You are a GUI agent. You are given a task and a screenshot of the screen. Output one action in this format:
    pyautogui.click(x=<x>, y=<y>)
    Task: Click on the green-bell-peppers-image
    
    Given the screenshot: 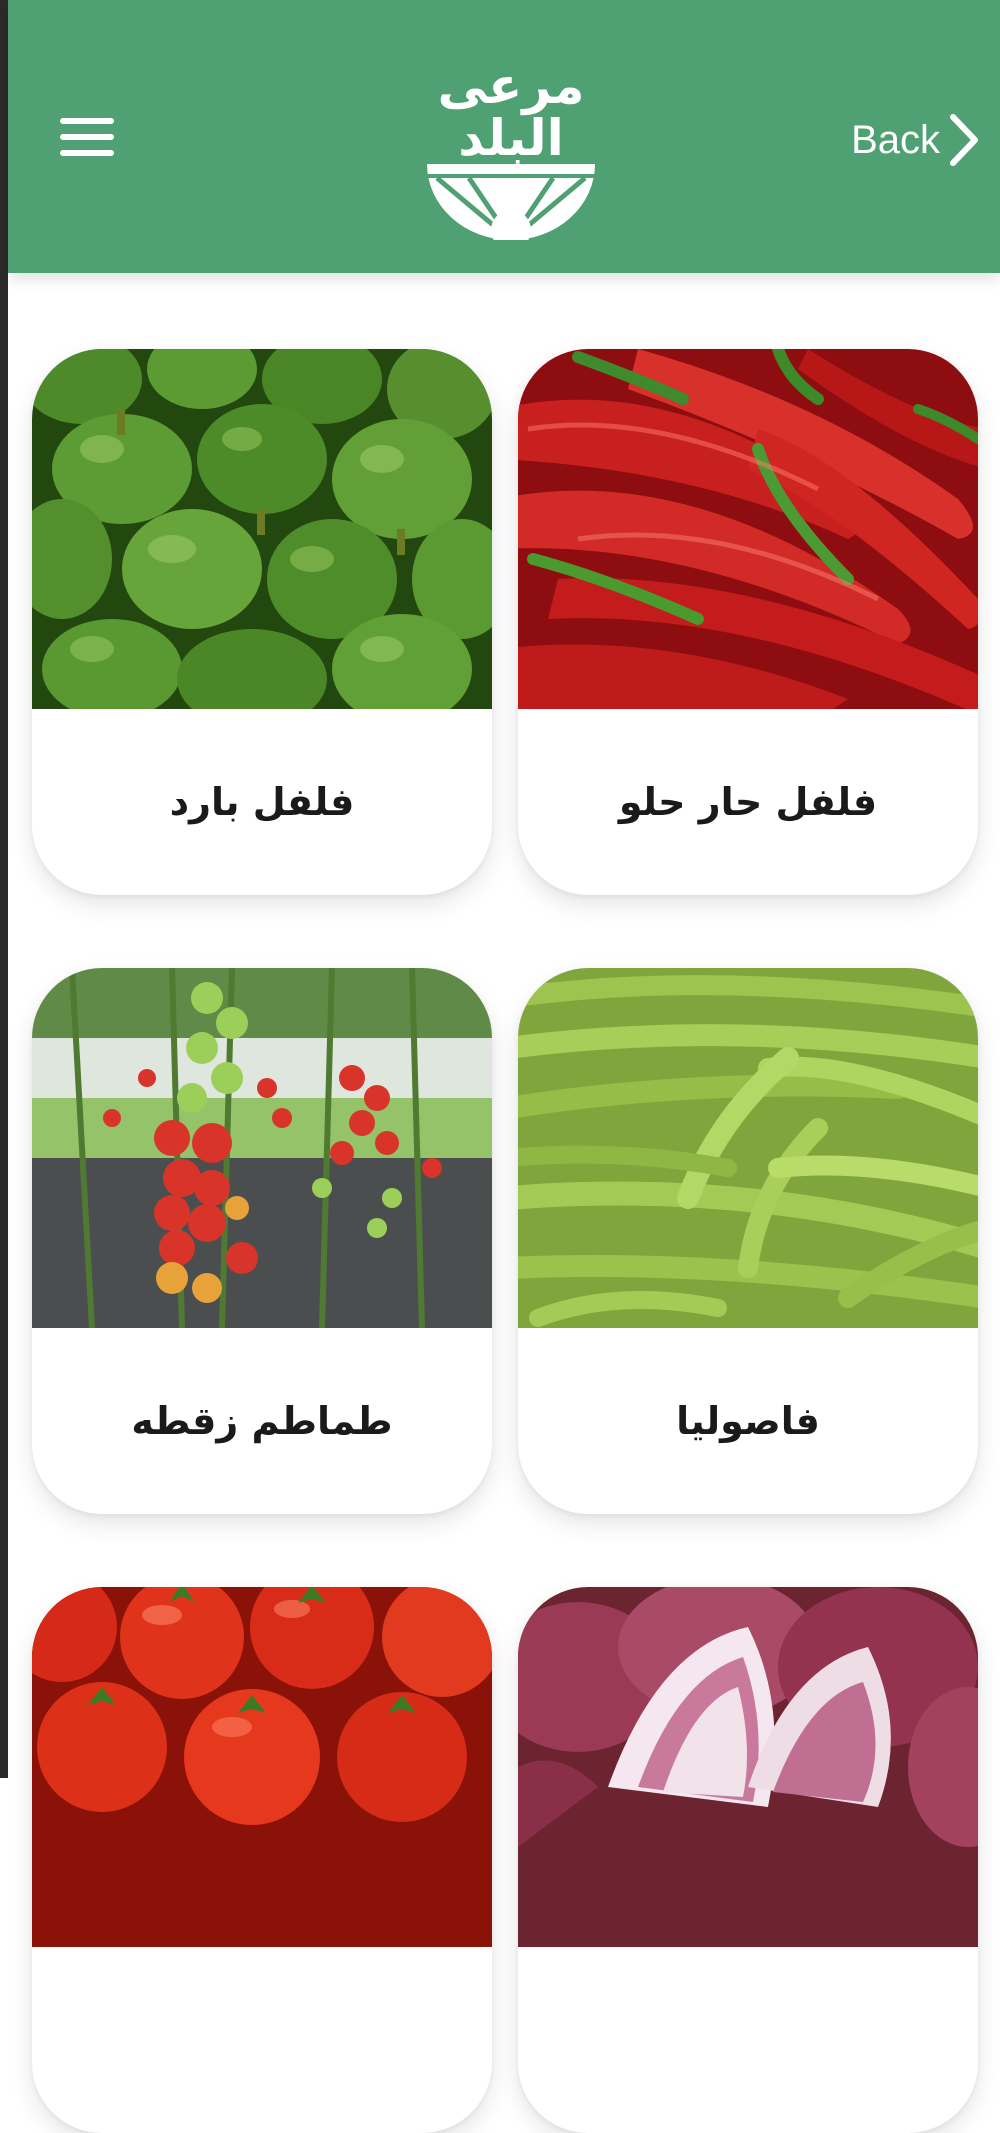 What is the action you would take?
    pyautogui.click(x=262, y=529)
    